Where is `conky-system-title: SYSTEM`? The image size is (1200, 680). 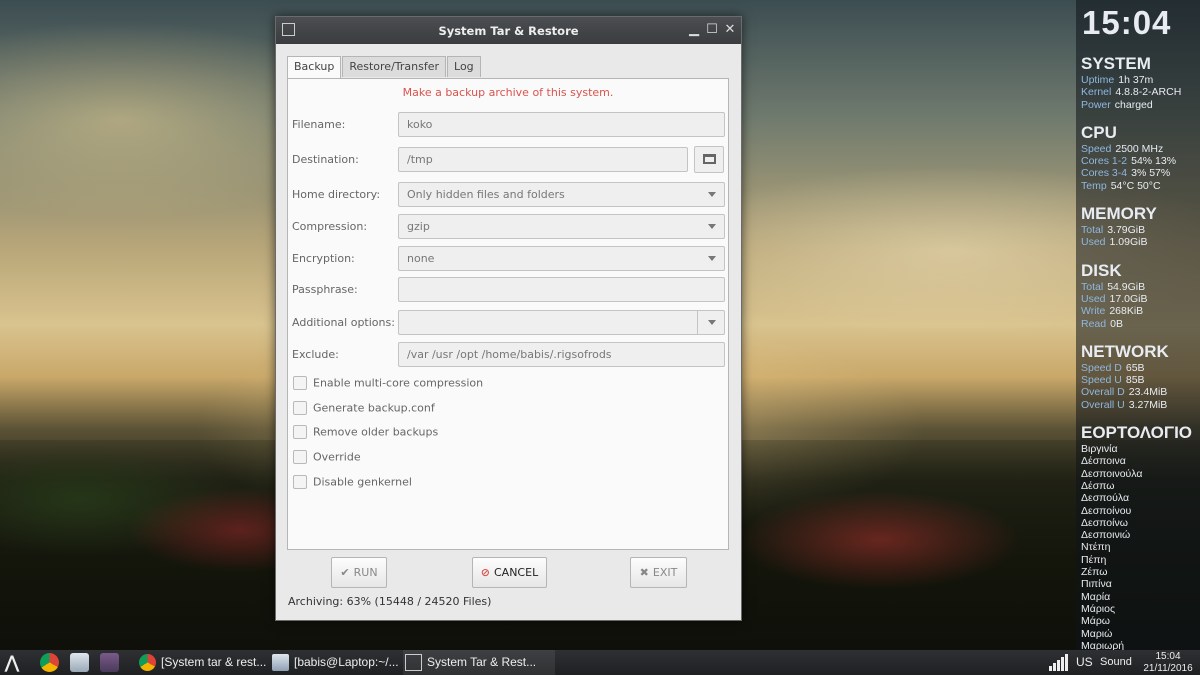
conky-system-title: SYSTEM is located at coordinates (1116, 63).